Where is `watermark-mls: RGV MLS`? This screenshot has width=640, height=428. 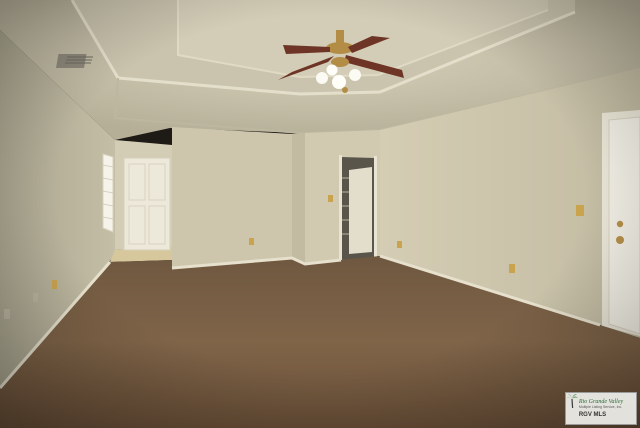 watermark-mls: RGV MLS is located at coordinates (592, 414).